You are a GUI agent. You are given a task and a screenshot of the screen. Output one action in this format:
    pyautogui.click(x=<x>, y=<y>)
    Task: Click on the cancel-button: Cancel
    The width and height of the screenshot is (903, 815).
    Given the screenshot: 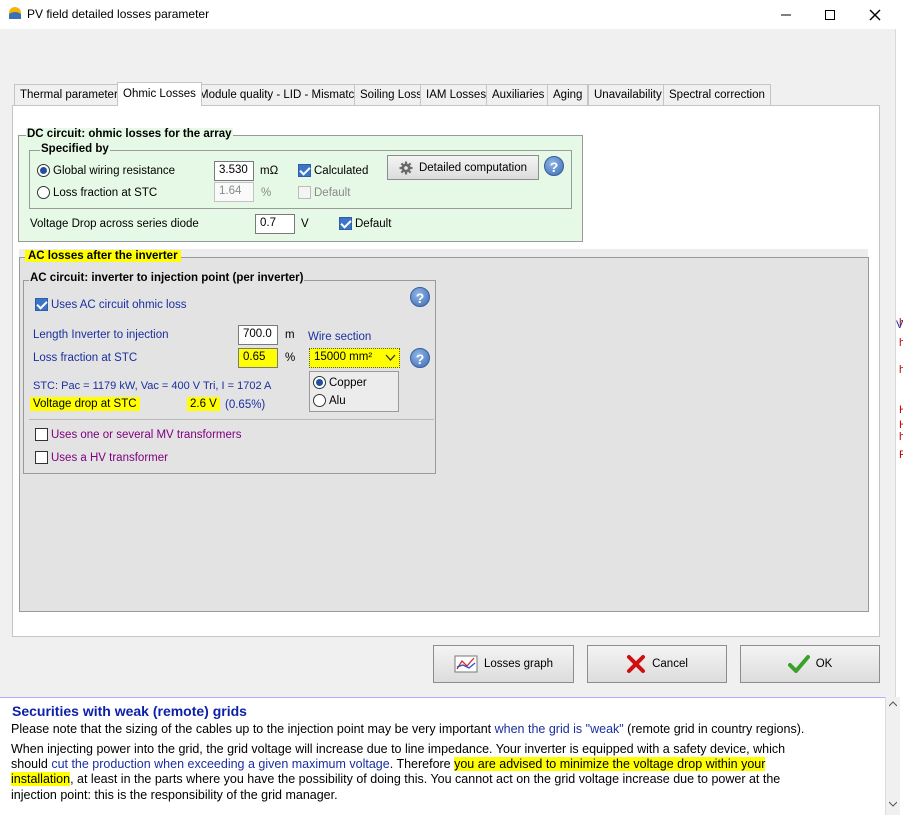 What is the action you would take?
    pyautogui.click(x=657, y=664)
    